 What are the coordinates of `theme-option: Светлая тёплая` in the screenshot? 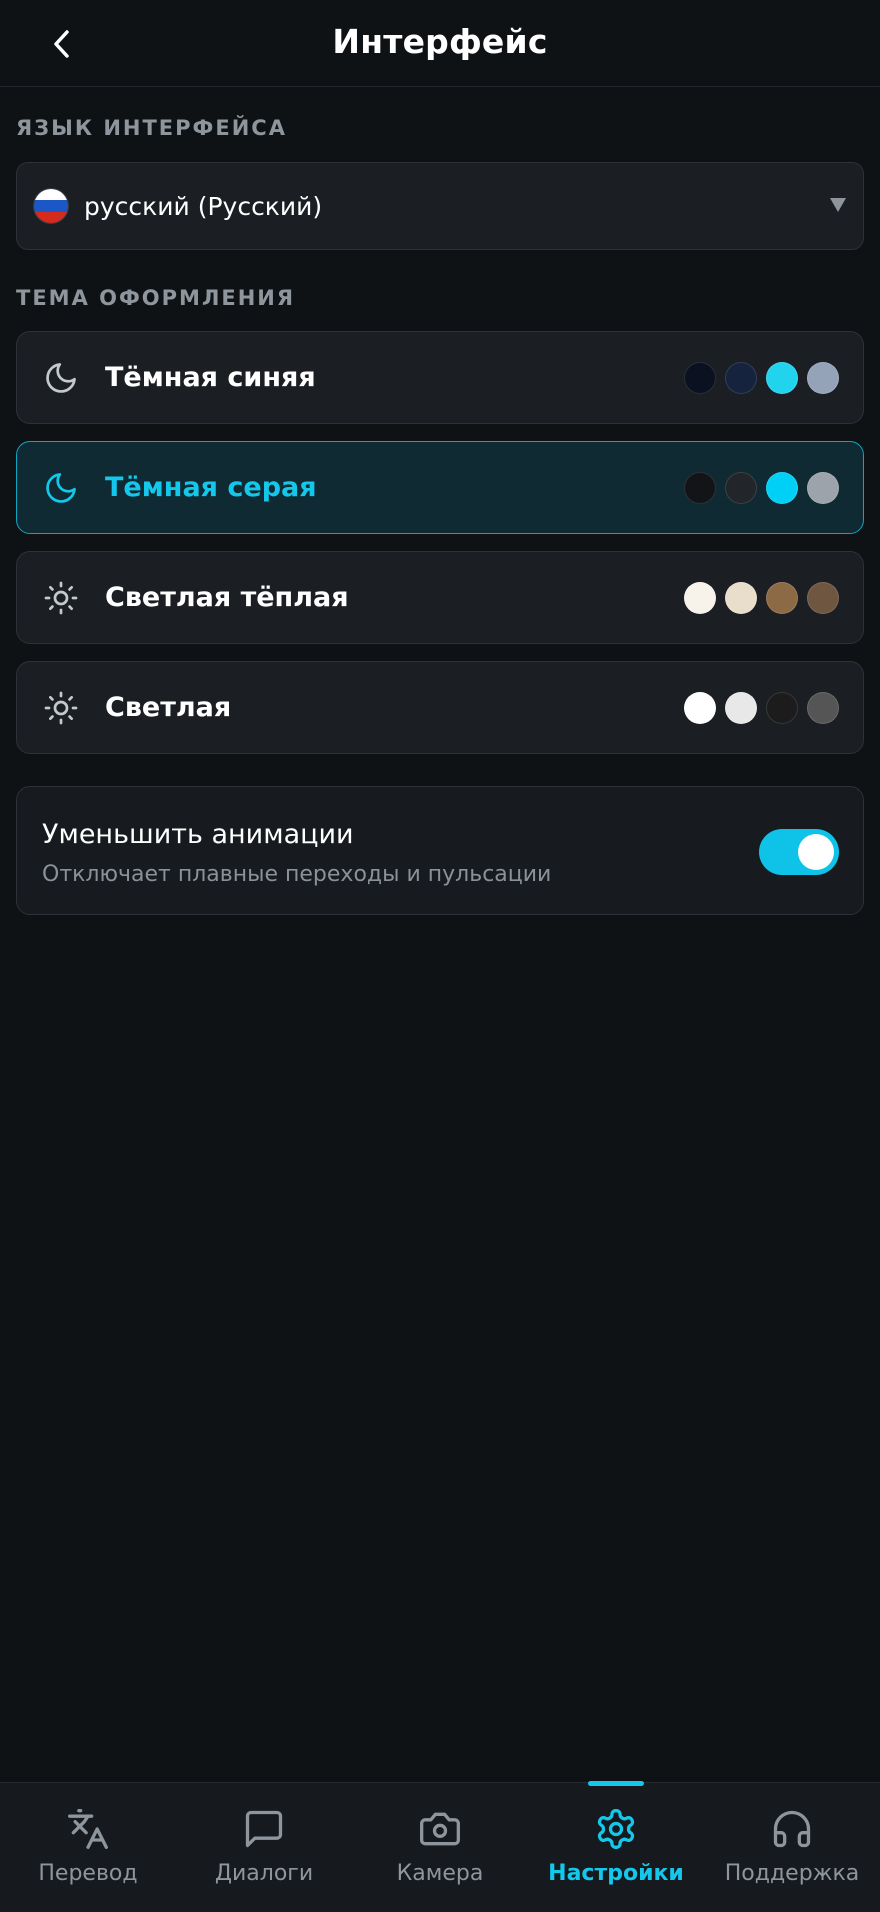 It's located at (440, 597).